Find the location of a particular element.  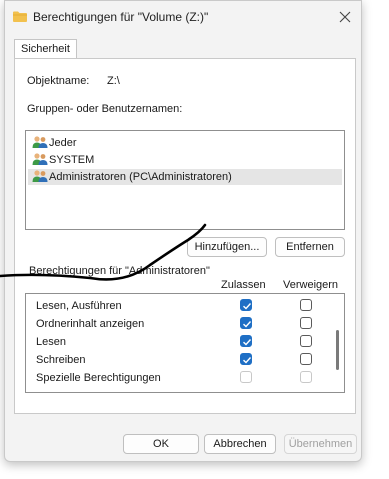

permission-row: Ordnerinhalt anzeigen is located at coordinates (176, 324).